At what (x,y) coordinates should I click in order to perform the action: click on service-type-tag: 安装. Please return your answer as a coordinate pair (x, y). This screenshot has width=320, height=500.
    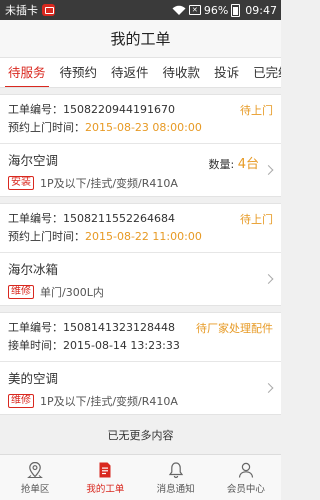
    Looking at the image, I should click on (21, 183).